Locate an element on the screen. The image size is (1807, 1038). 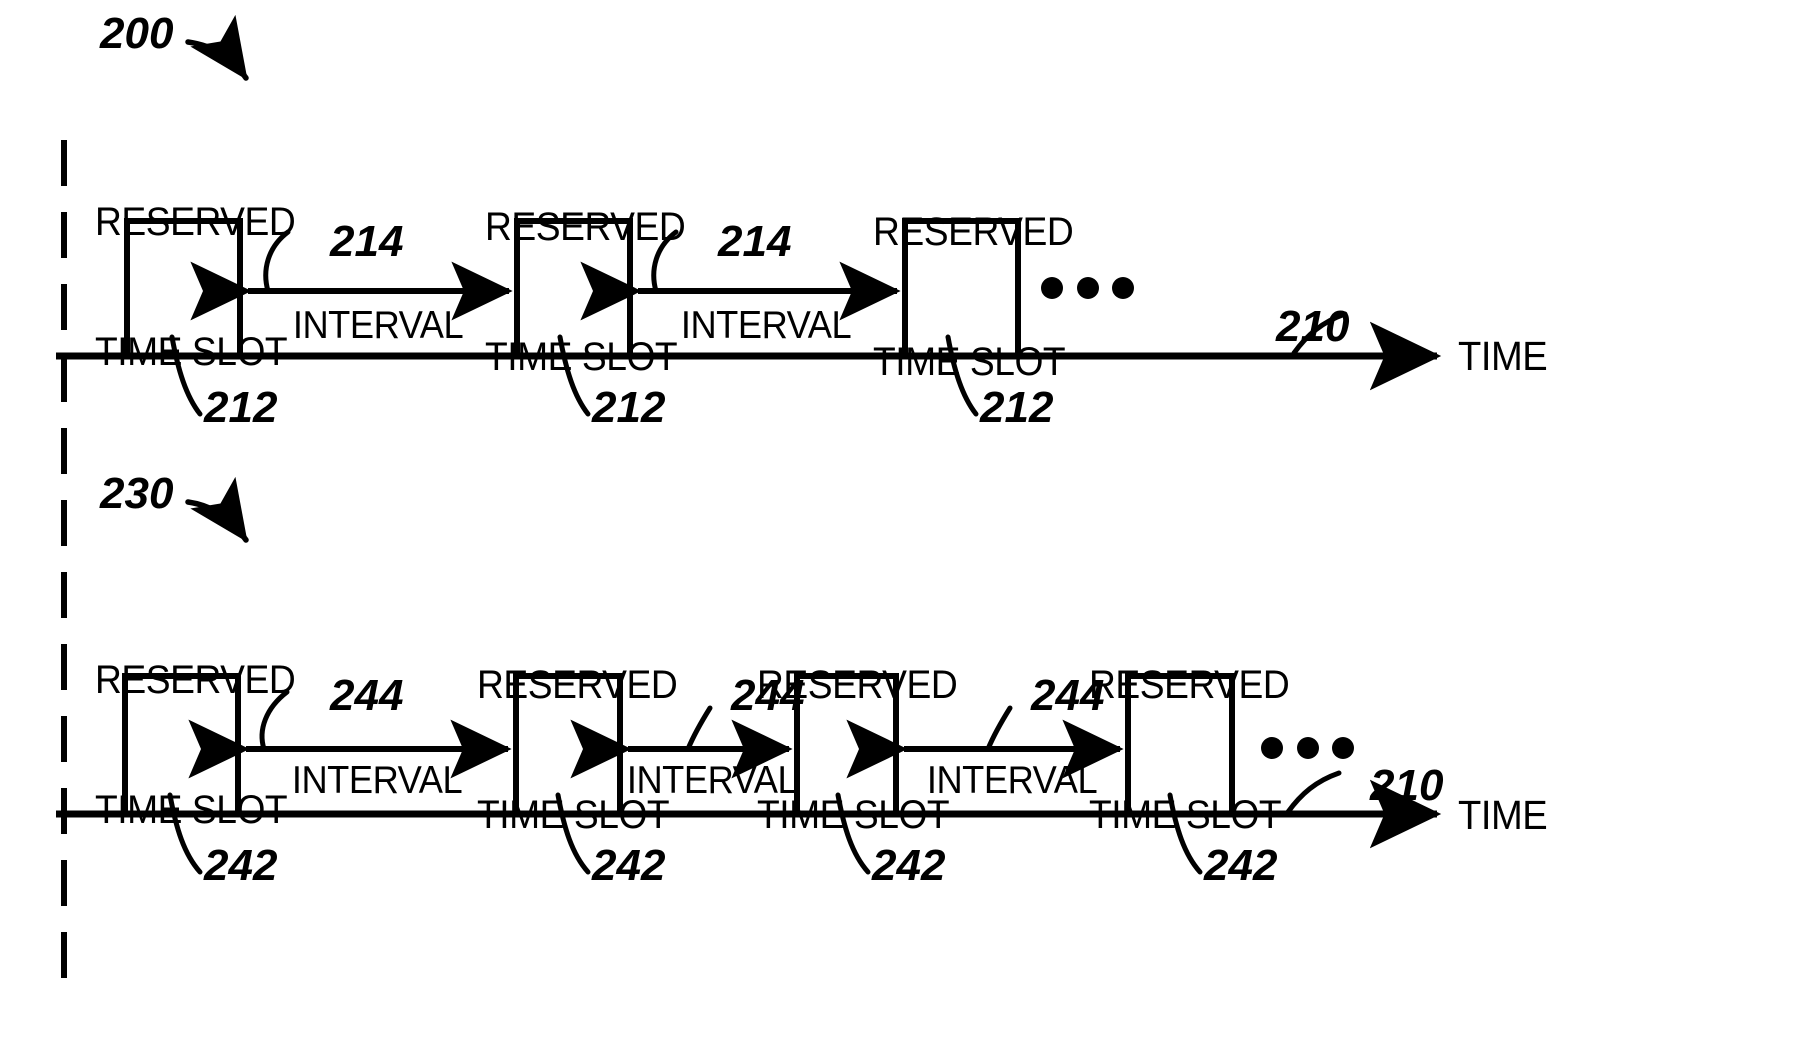
ref-numeral-242-2: 242 is located at coordinates (629, 865).